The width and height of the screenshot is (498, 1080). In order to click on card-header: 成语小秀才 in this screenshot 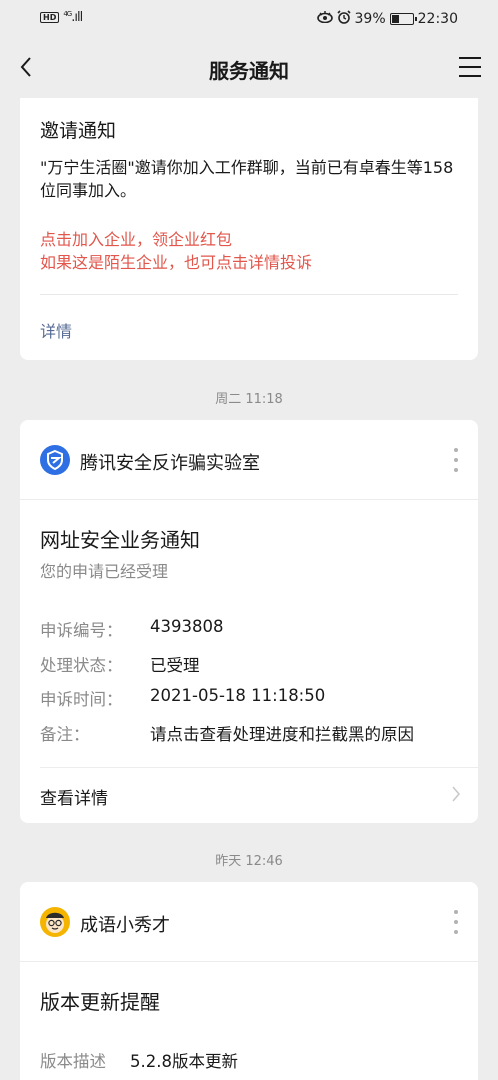, I will do `click(249, 922)`.